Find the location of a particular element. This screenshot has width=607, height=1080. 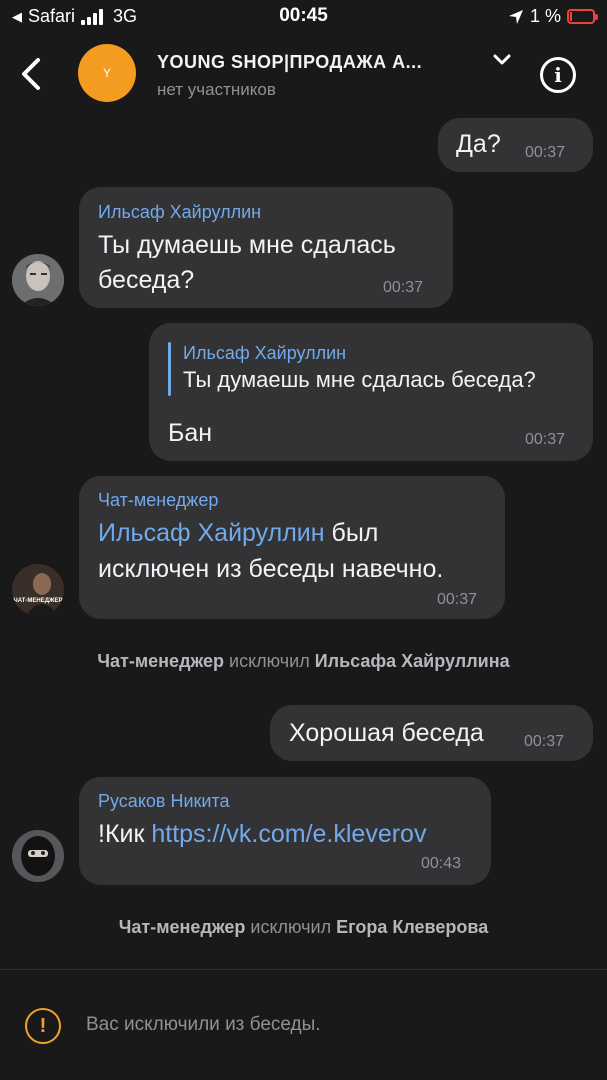

user-mention-link: Ильсаф Хайруллин is located at coordinates (211, 533).